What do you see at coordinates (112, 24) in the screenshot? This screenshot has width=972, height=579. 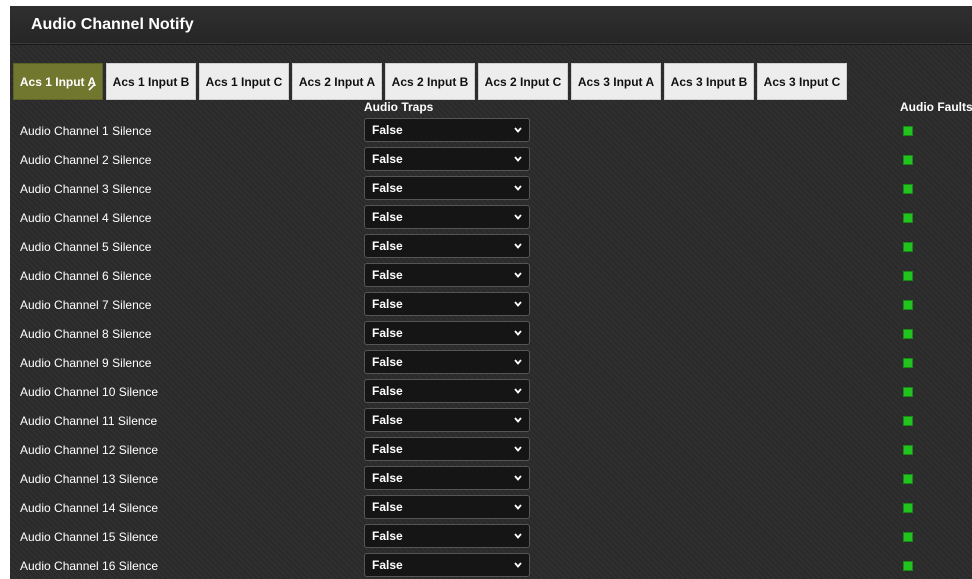 I see `page-title: Audio Channel Notify` at bounding box center [112, 24].